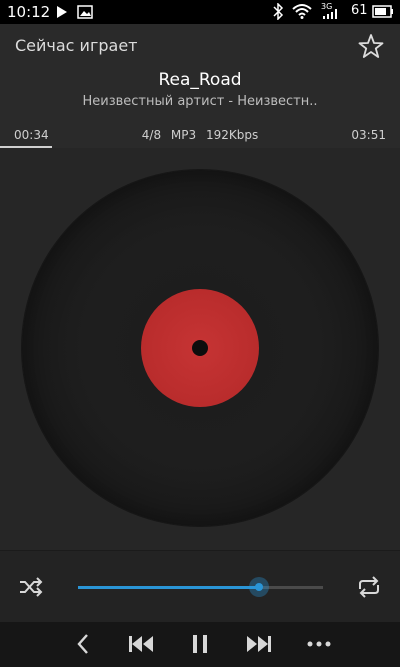  I want to click on image-icon, so click(85, 12).